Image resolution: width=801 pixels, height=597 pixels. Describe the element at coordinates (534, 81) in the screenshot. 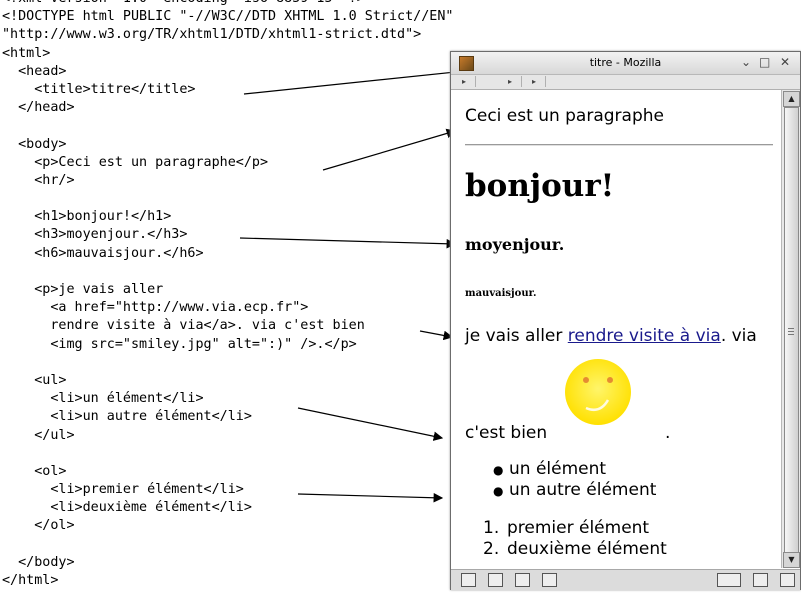

I see `toolbar-grippy-3: ▸` at that location.